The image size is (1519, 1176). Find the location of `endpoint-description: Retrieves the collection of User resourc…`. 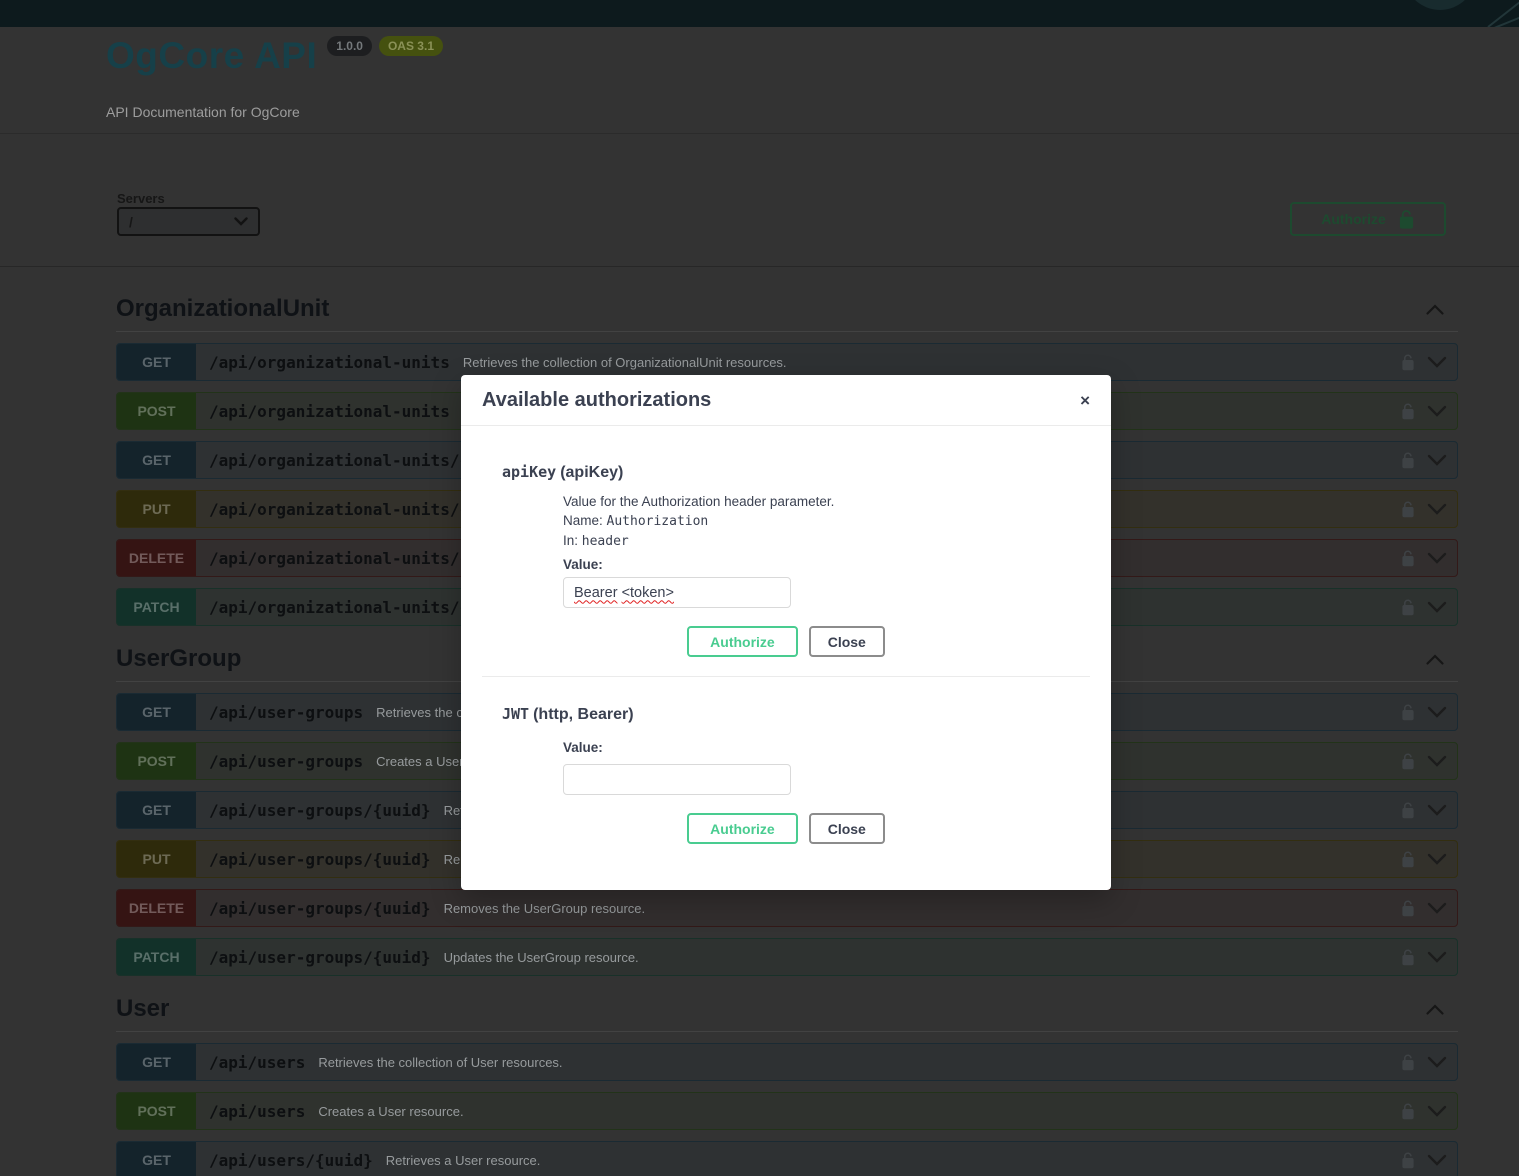

endpoint-description: Retrieves the collection of User resourc… is located at coordinates (440, 1062).